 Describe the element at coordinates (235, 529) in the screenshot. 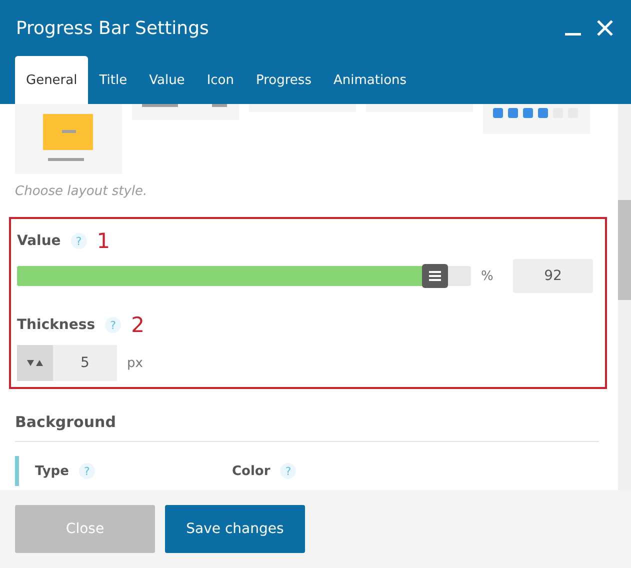

I see `save-button: Save changes` at that location.